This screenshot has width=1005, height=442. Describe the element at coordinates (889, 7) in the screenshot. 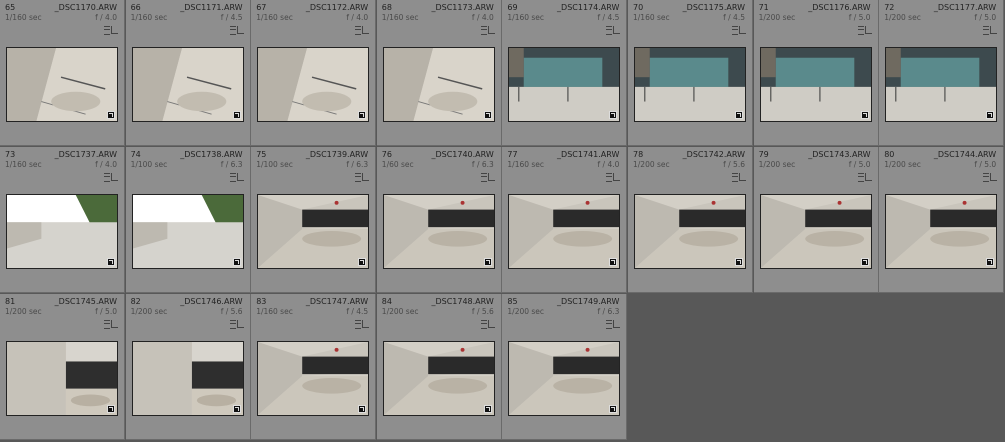

I see `photo-index: 72` at that location.